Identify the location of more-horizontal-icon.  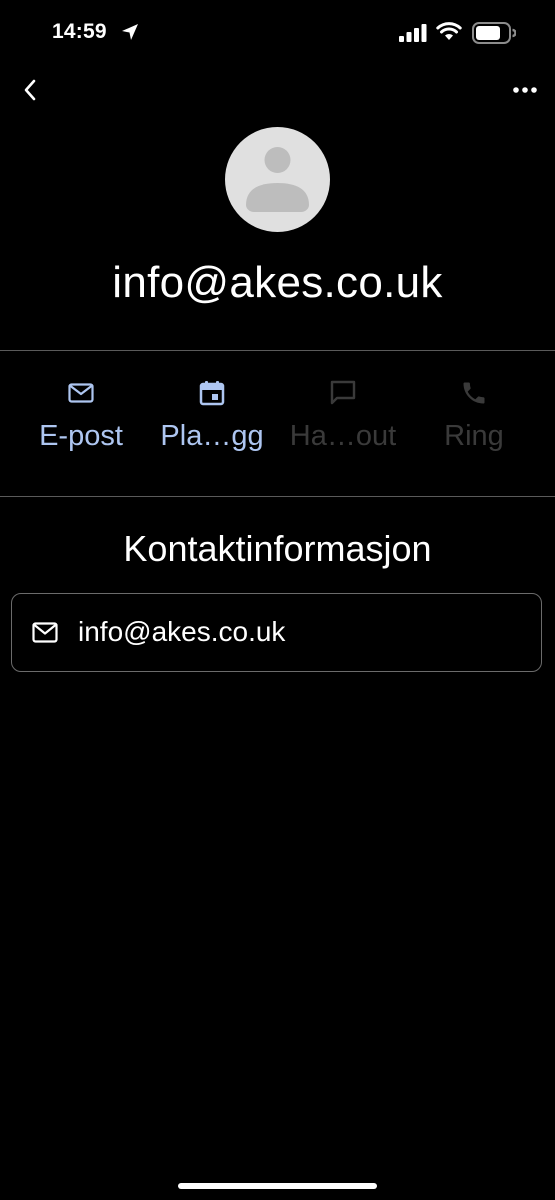
(525, 90).